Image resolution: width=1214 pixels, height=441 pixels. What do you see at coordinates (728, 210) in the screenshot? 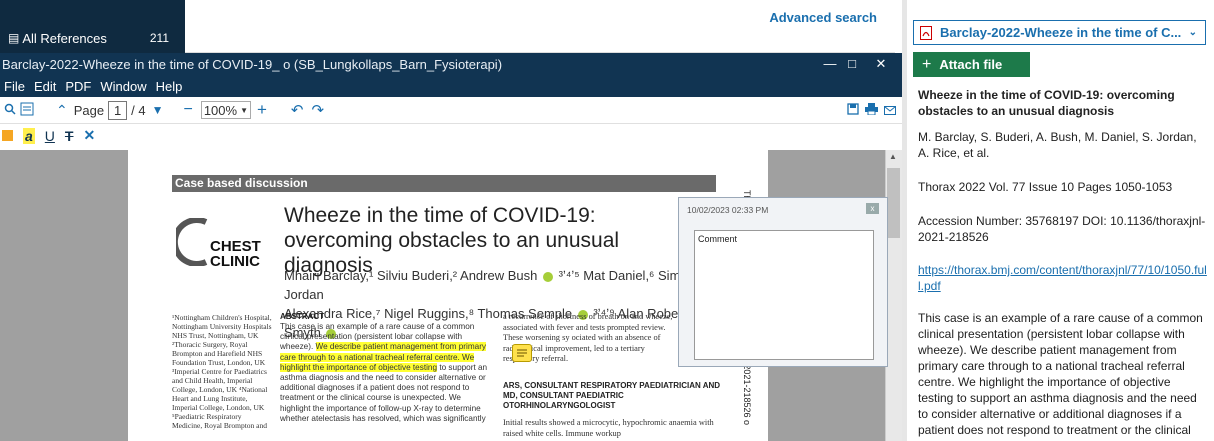
I see `comment-timestamp: 10/02/2023 02:33 PM` at bounding box center [728, 210].